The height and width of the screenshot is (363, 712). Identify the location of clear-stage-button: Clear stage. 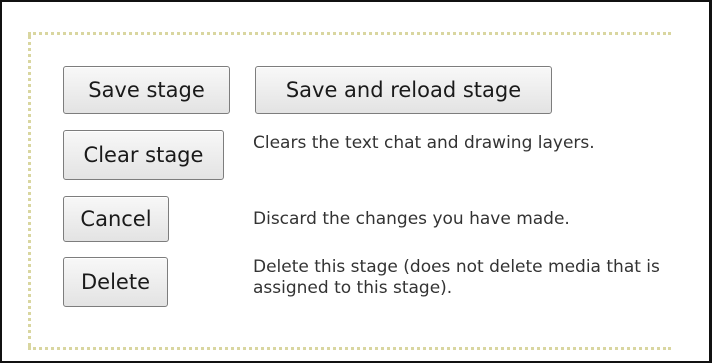
(143, 155).